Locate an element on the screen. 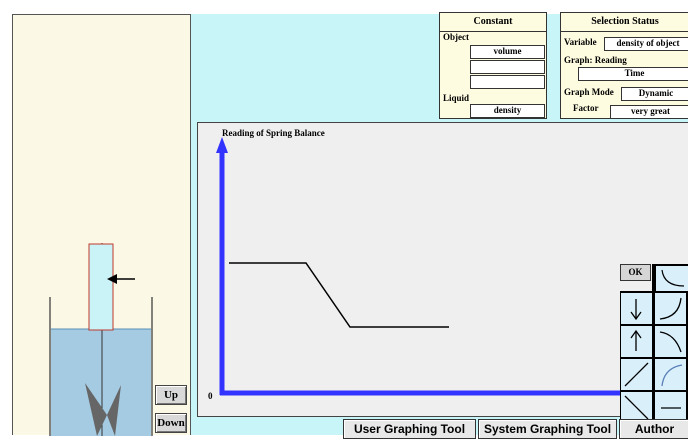  constant-panel: Constant Object volume Liquid density is located at coordinates (493, 65).